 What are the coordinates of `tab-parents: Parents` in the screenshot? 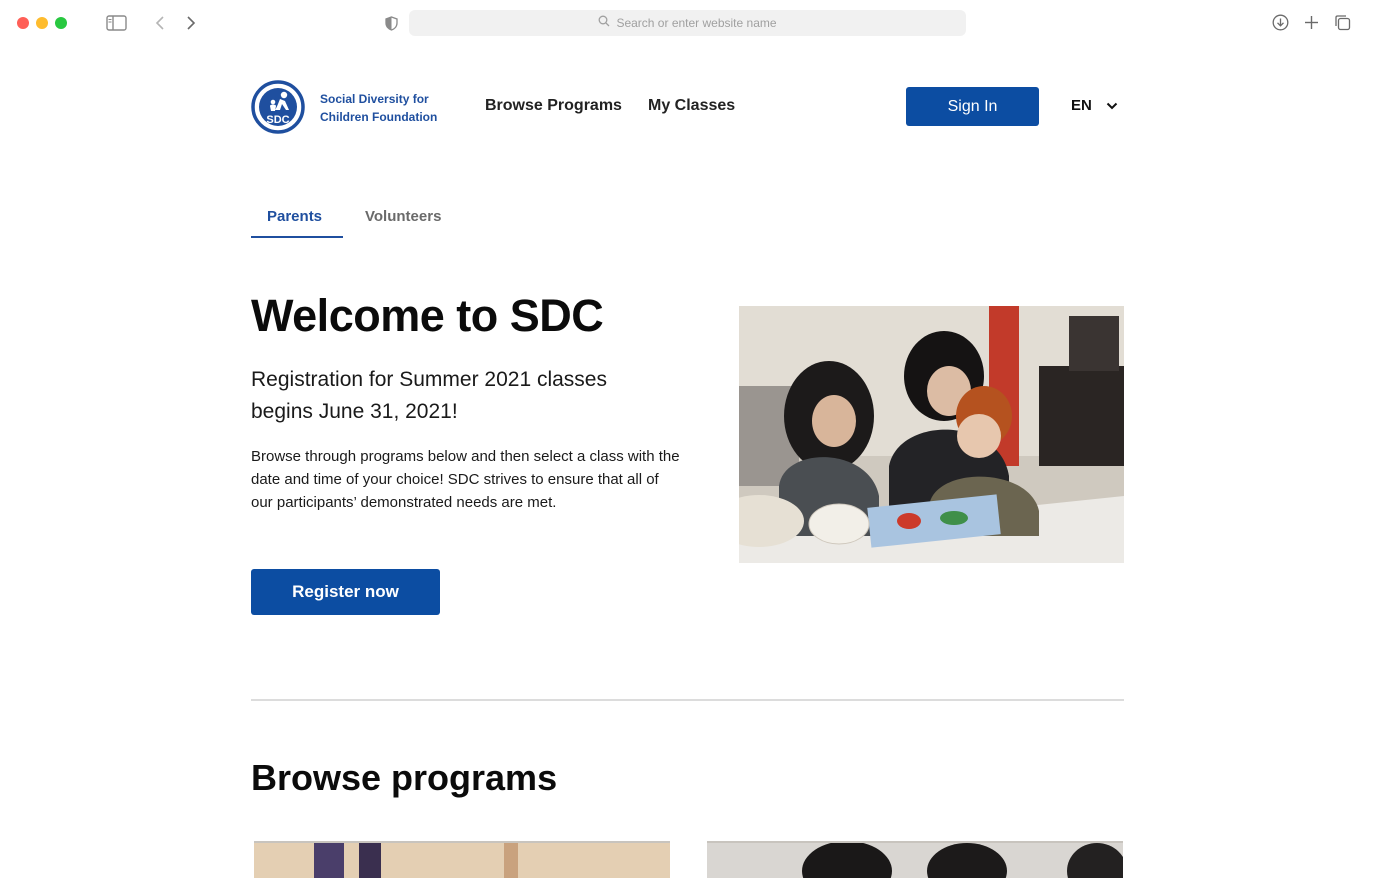 It's located at (294, 216).